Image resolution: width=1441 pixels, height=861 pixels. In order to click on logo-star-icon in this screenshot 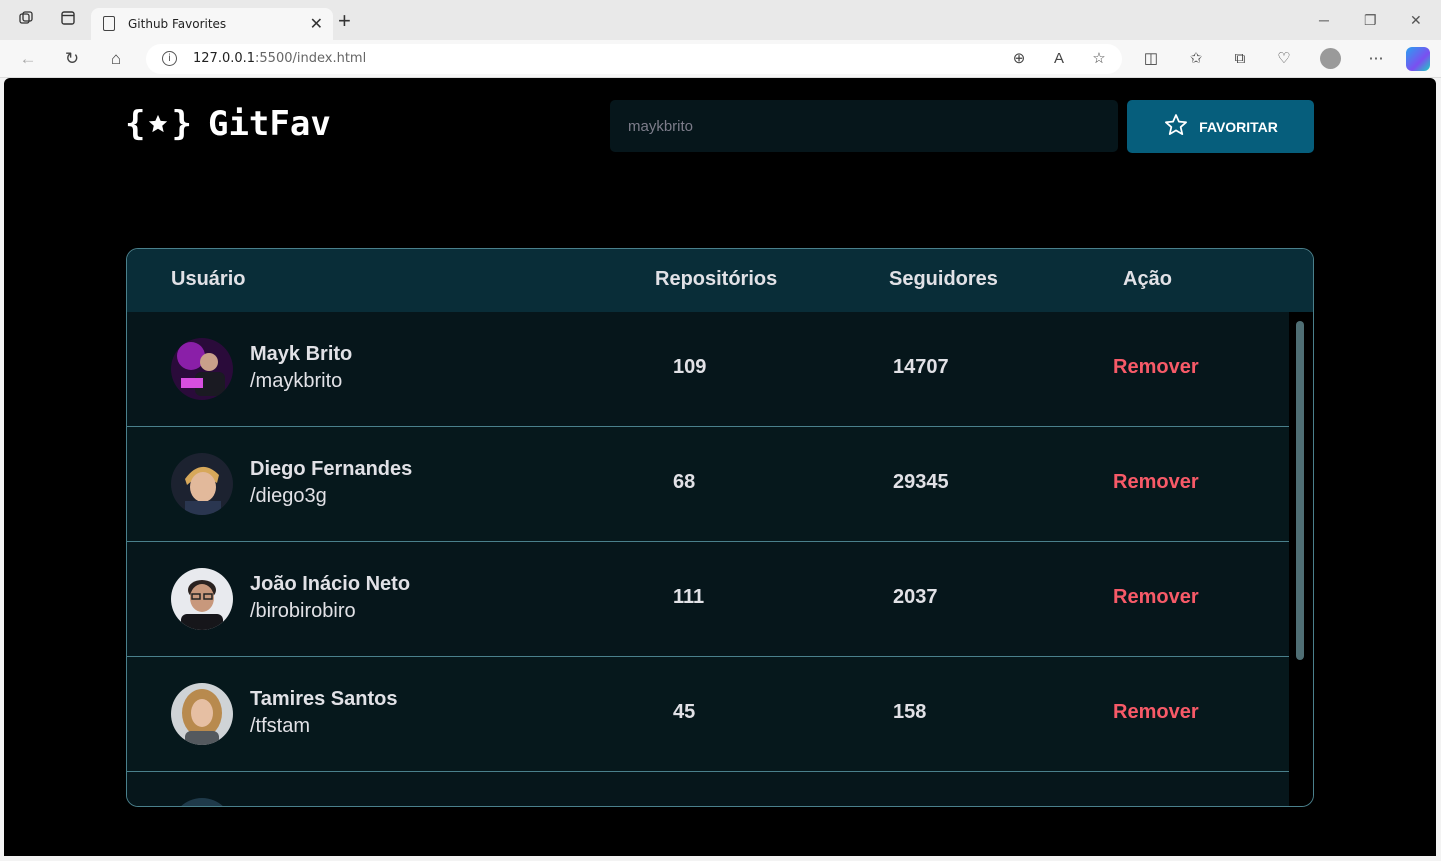, I will do `click(158, 124)`.